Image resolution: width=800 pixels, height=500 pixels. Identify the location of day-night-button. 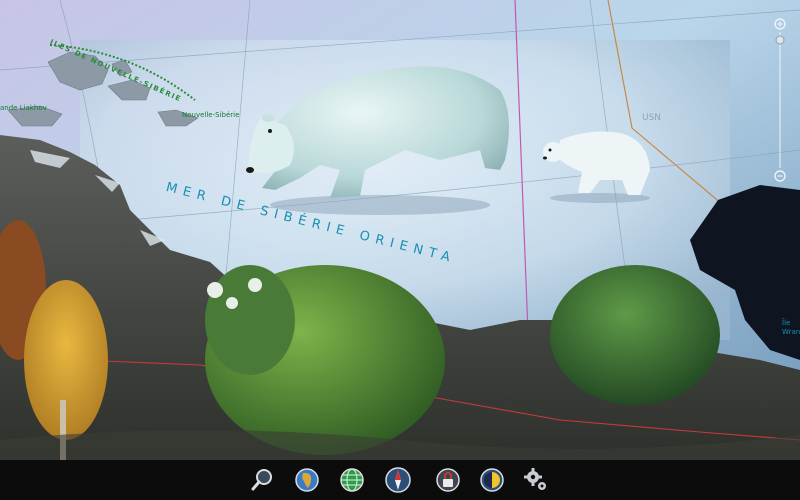
(492, 480).